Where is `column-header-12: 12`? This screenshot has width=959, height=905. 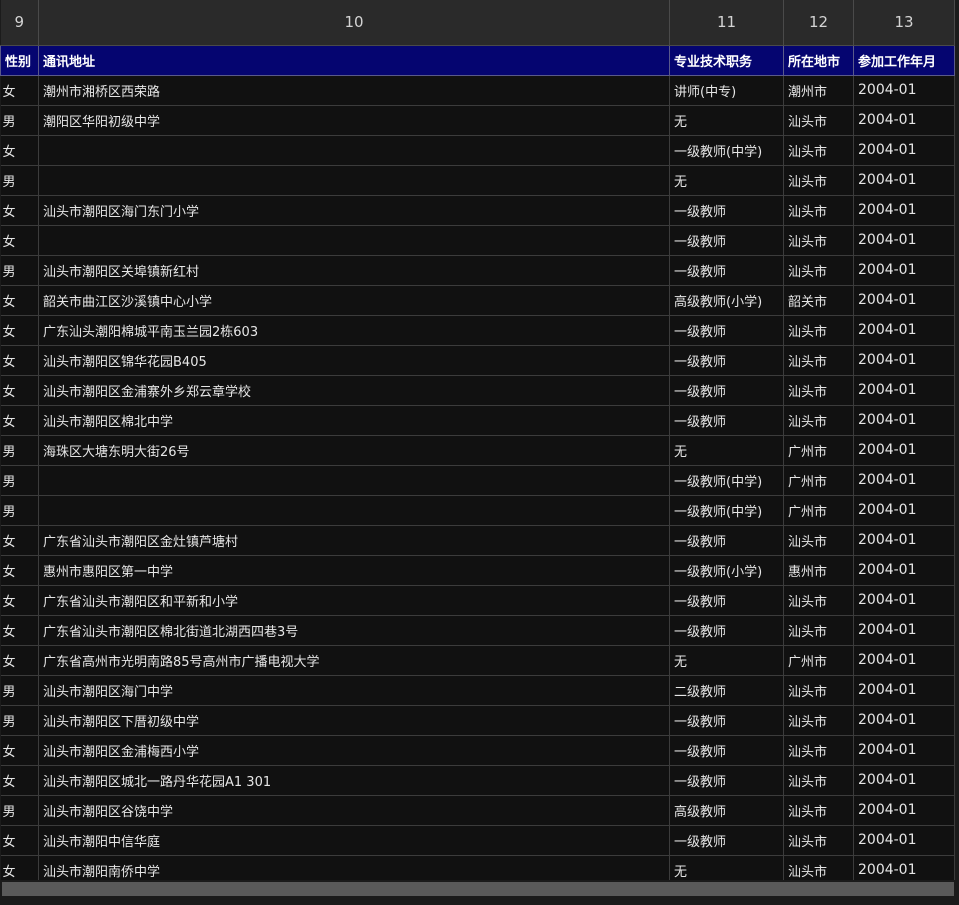 column-header-12: 12 is located at coordinates (818, 23).